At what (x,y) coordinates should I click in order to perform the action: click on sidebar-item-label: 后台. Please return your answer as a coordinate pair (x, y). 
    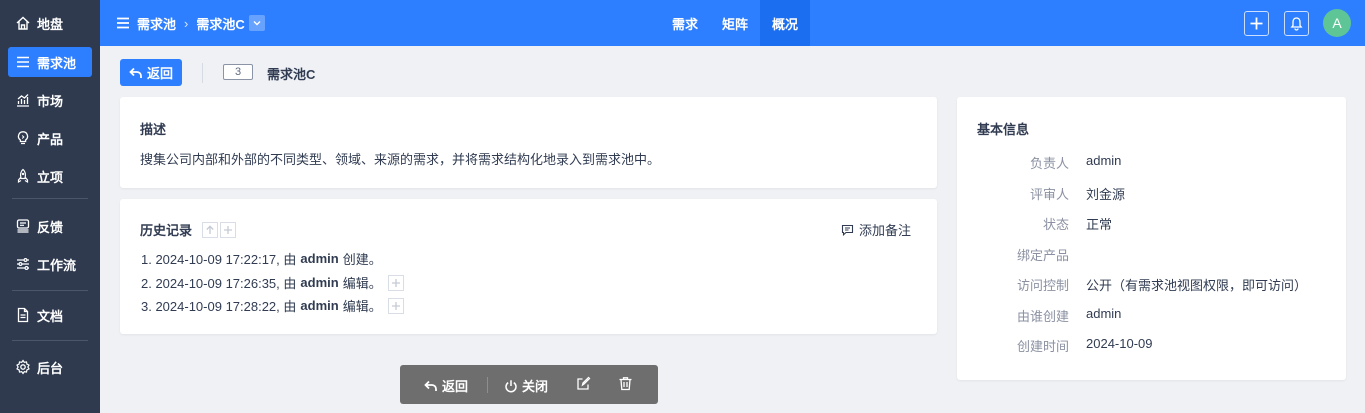
    Looking at the image, I should click on (50, 368).